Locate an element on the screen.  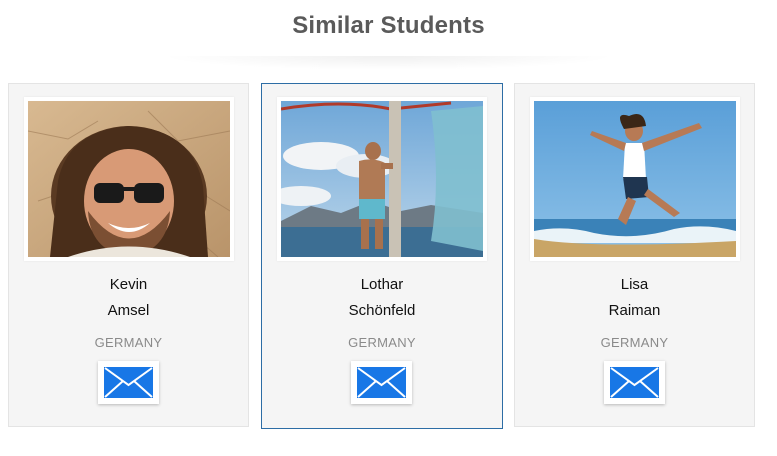
beach-jump-photo-icon is located at coordinates (635, 179).